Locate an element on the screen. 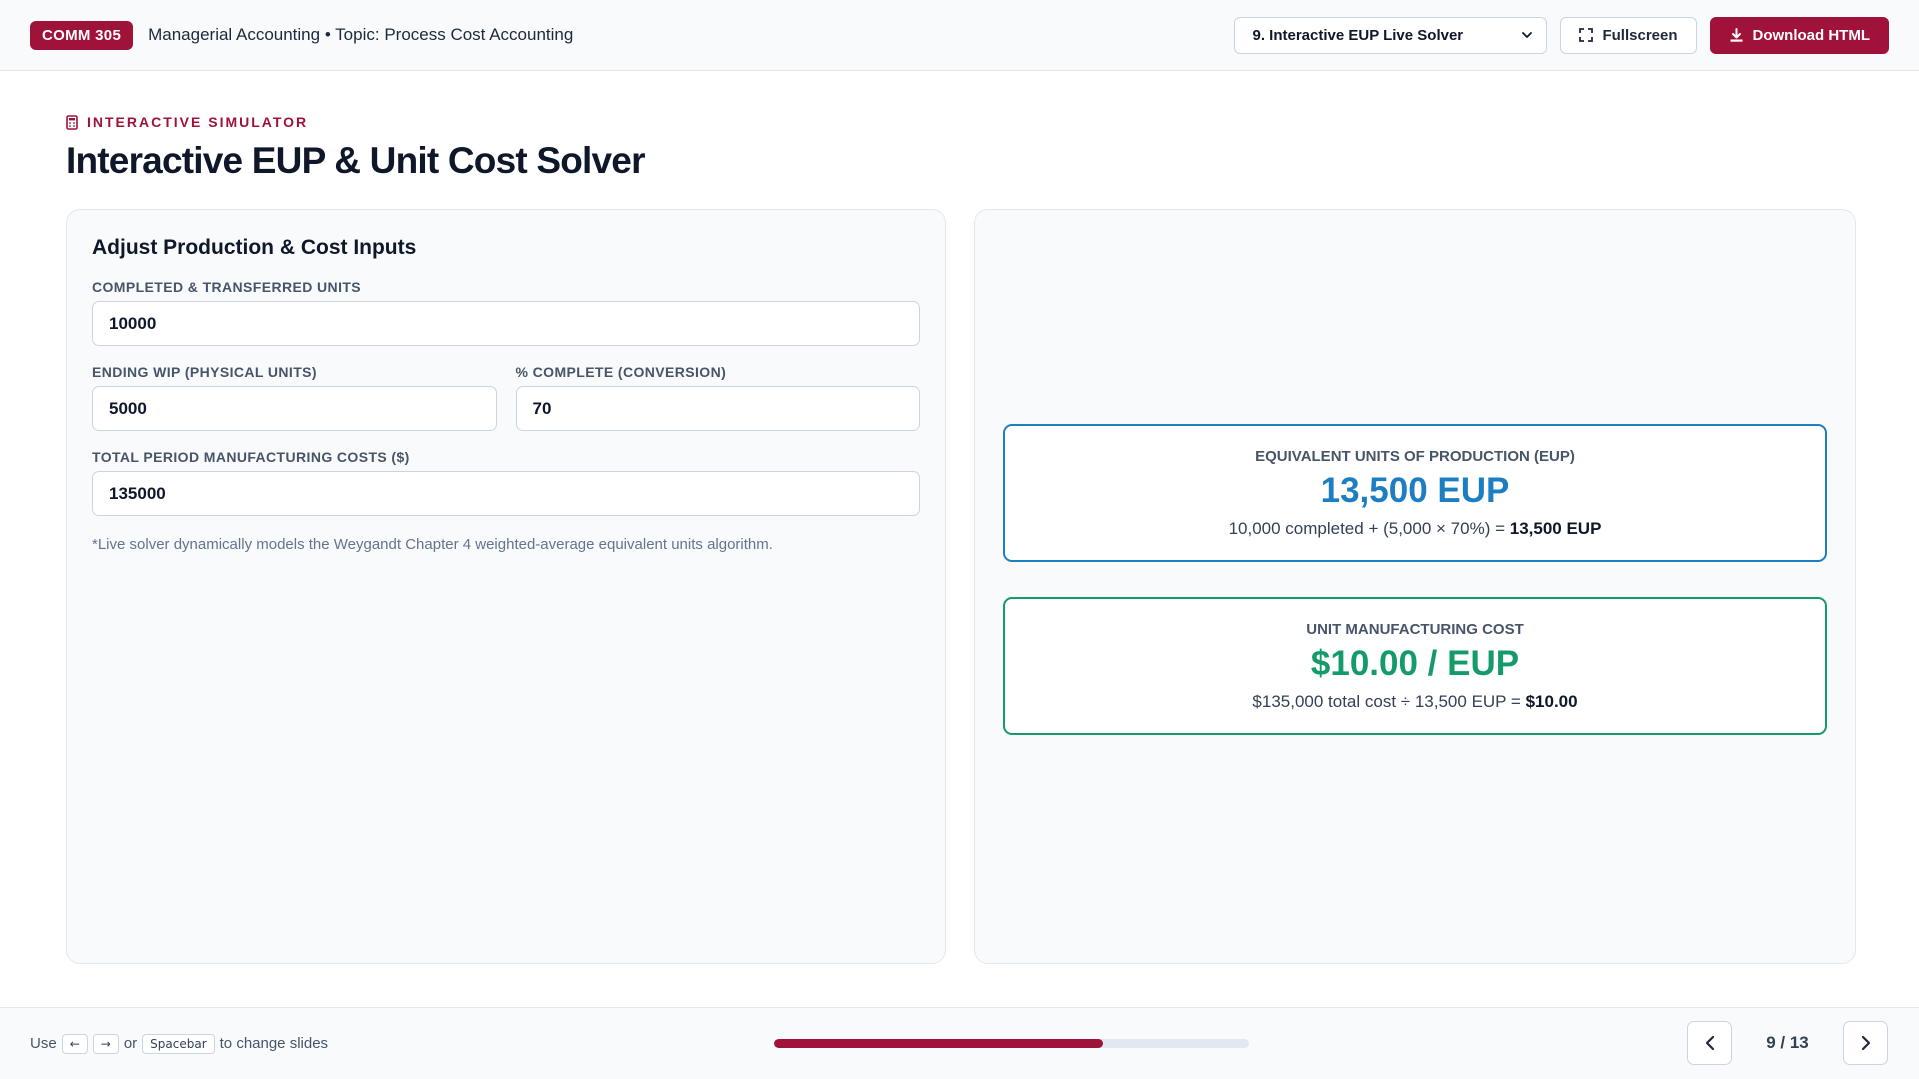  next-slide-button is located at coordinates (1865, 1043).